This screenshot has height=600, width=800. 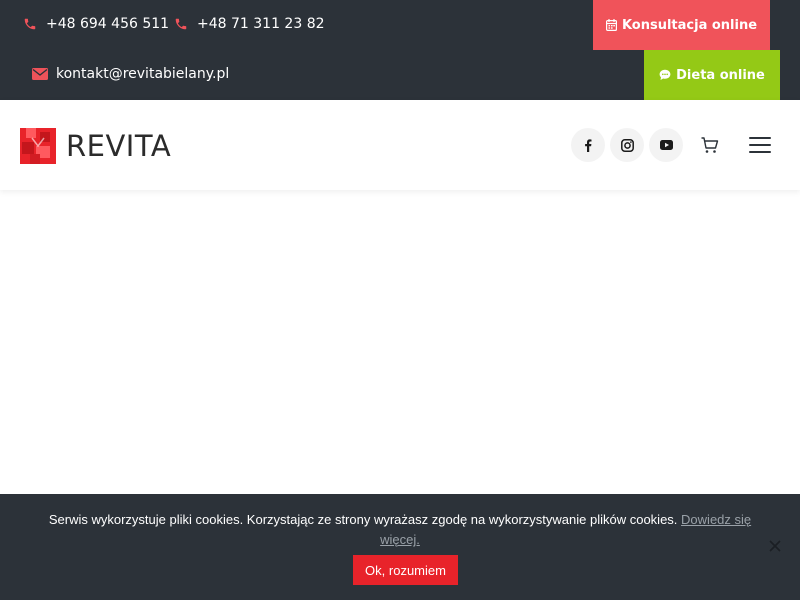 What do you see at coordinates (38, 146) in the screenshot?
I see `revita-logo-mark` at bounding box center [38, 146].